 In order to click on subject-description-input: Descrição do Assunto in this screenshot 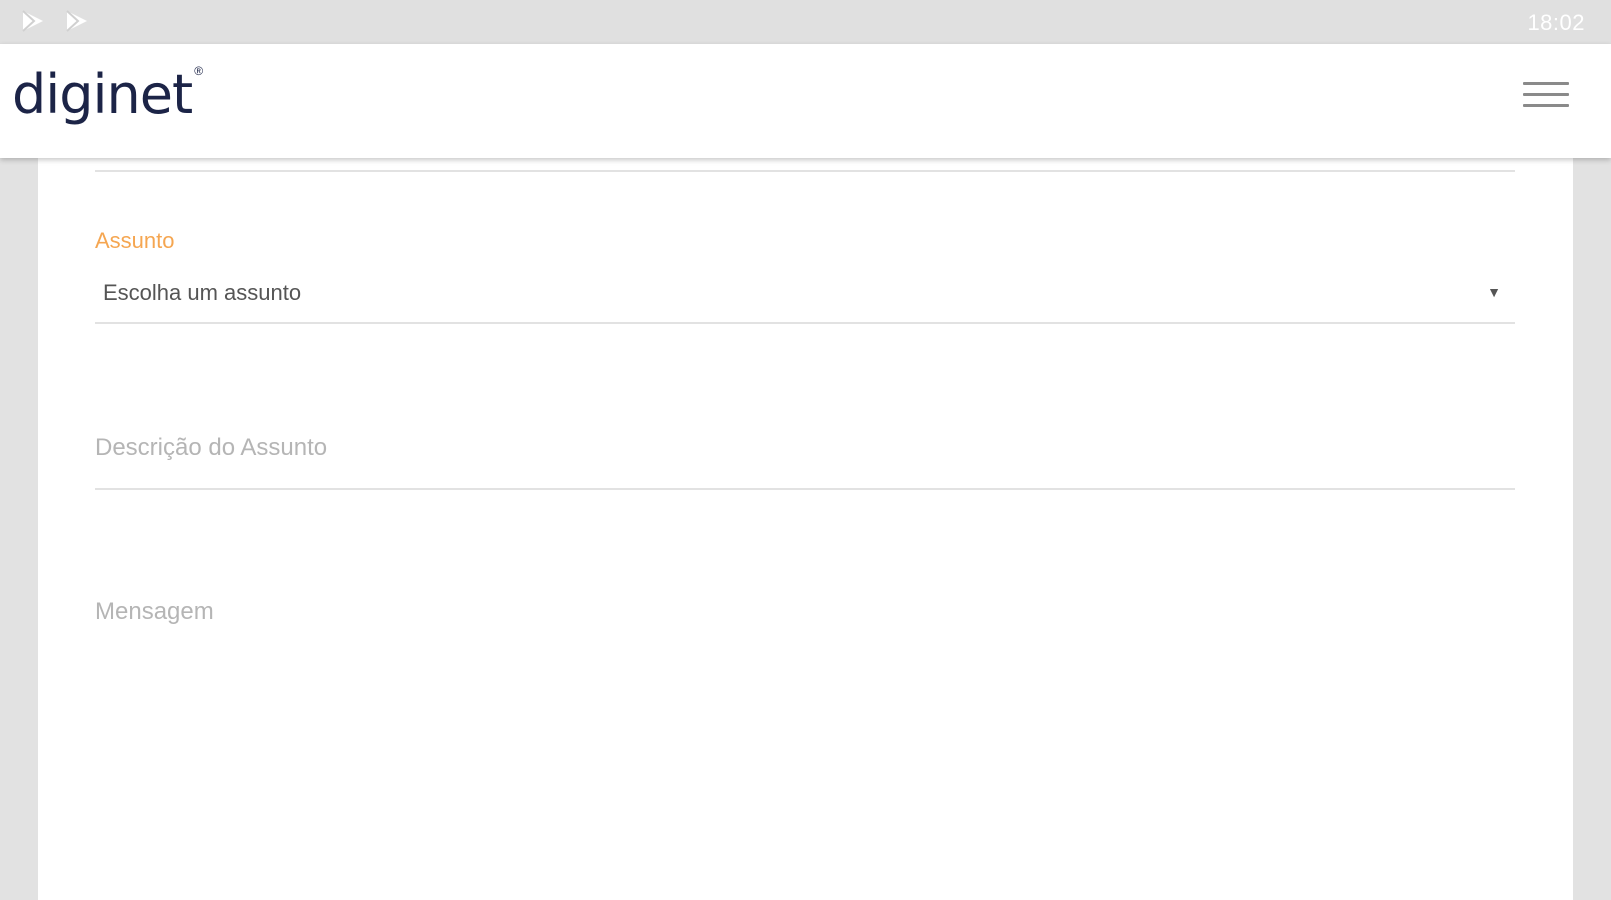, I will do `click(805, 457)`.